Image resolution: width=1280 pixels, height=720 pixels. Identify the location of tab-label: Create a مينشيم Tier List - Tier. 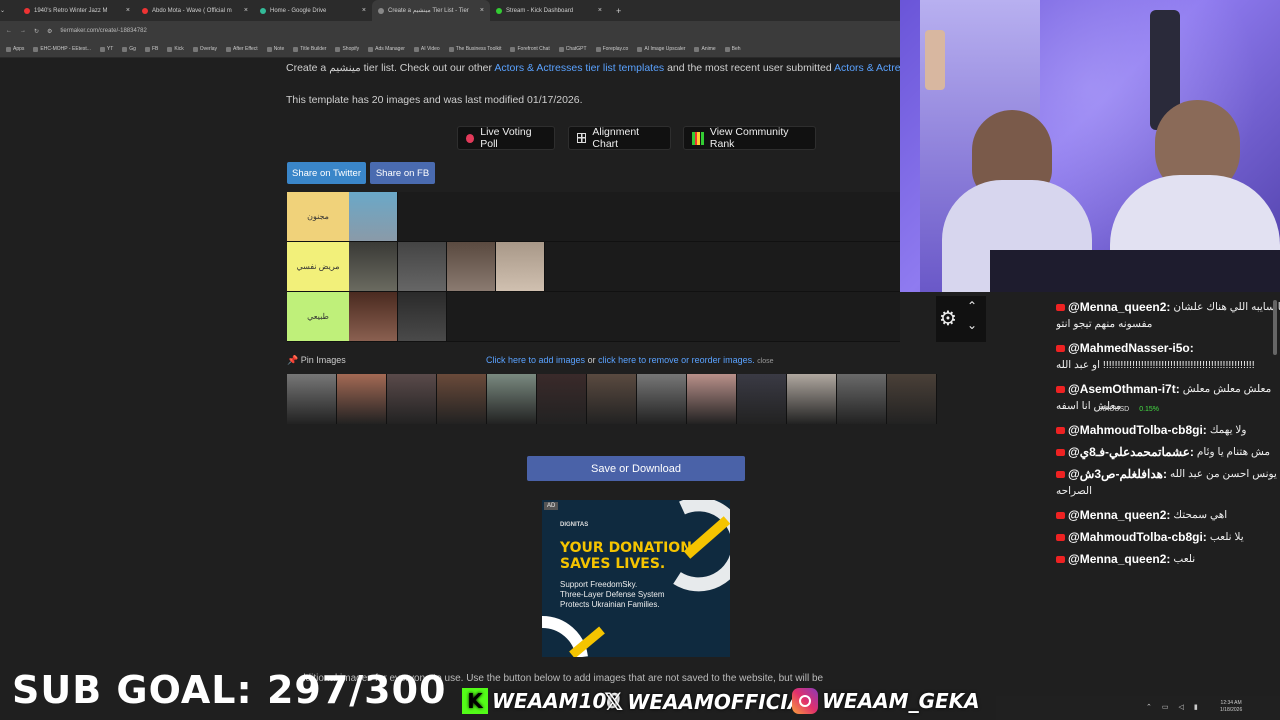
(428, 11).